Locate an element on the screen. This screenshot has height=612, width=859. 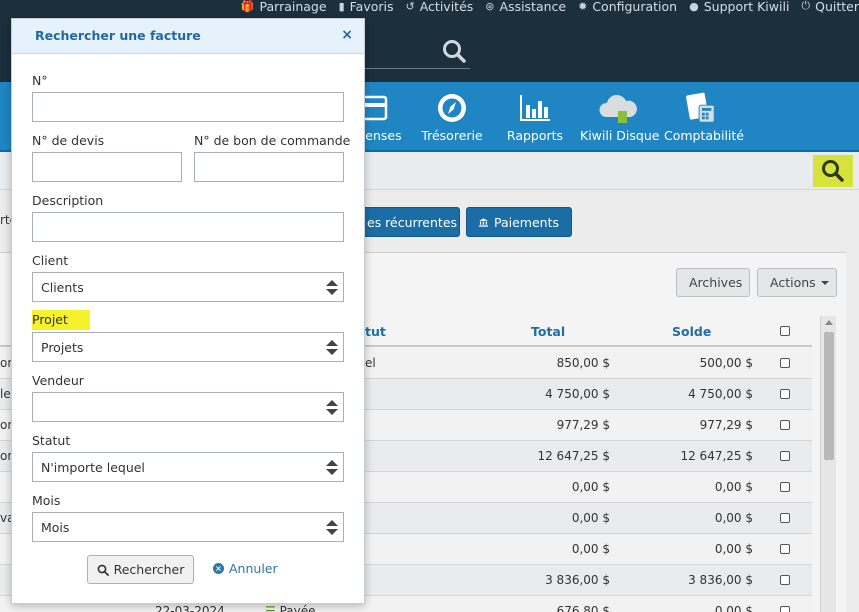
button-label: Actions is located at coordinates (793, 282).